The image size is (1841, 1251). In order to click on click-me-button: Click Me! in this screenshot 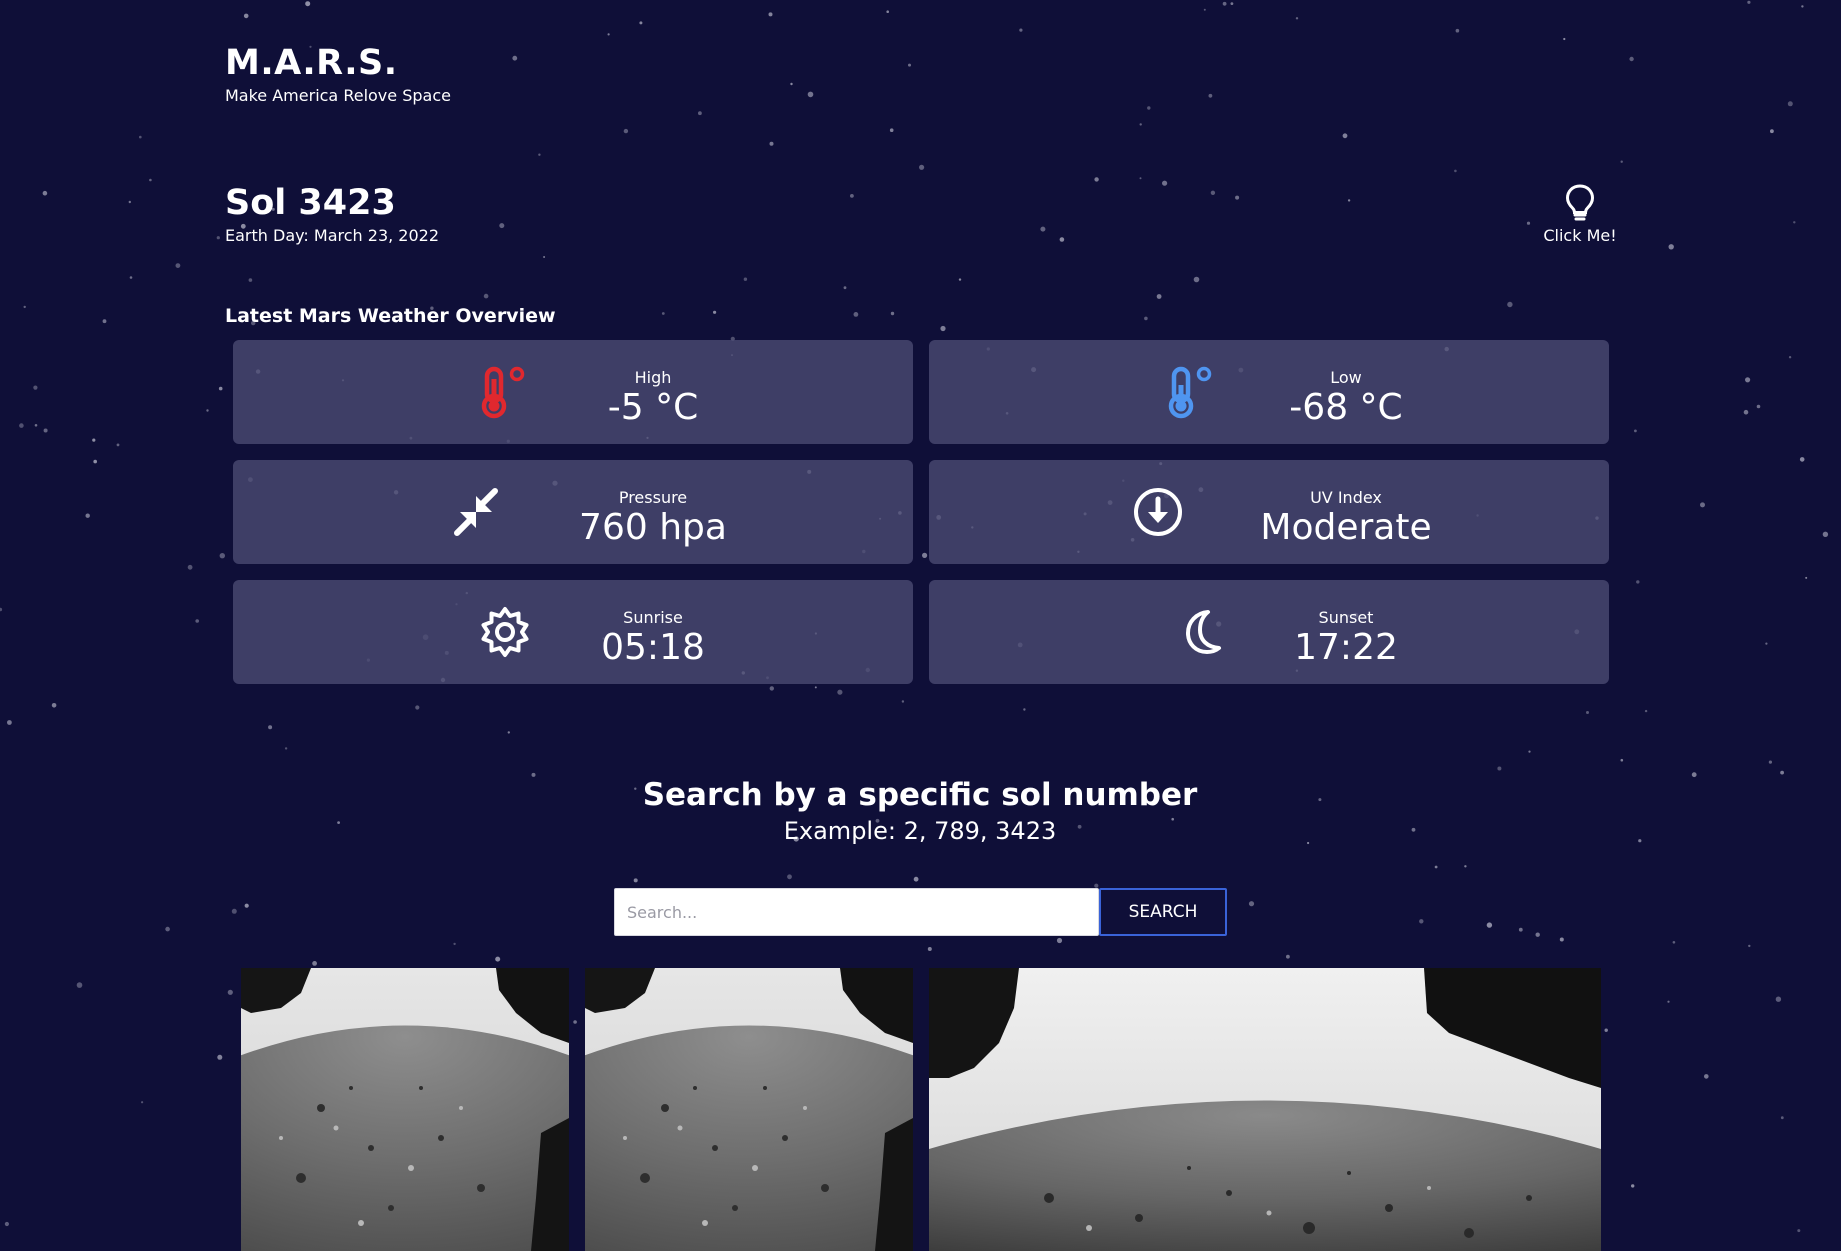, I will do `click(1580, 214)`.